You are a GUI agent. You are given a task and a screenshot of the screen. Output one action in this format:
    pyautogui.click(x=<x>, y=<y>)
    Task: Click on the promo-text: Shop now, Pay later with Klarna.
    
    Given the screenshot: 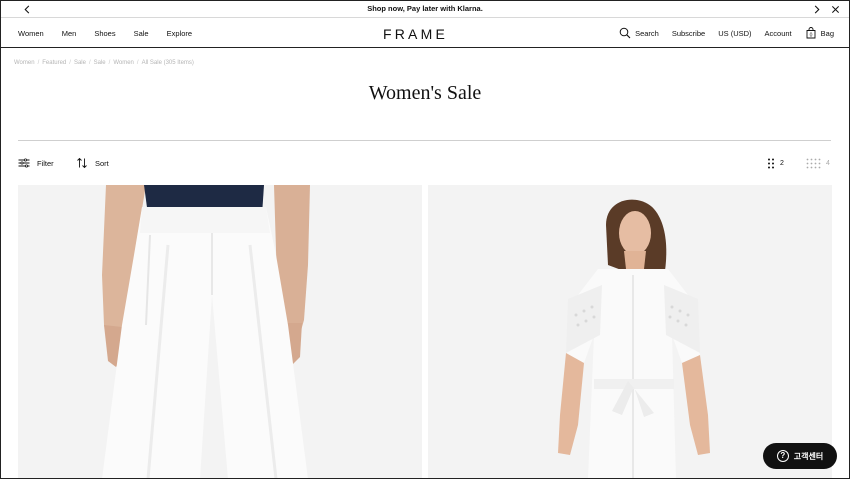 What is the action you would take?
    pyautogui.click(x=425, y=8)
    